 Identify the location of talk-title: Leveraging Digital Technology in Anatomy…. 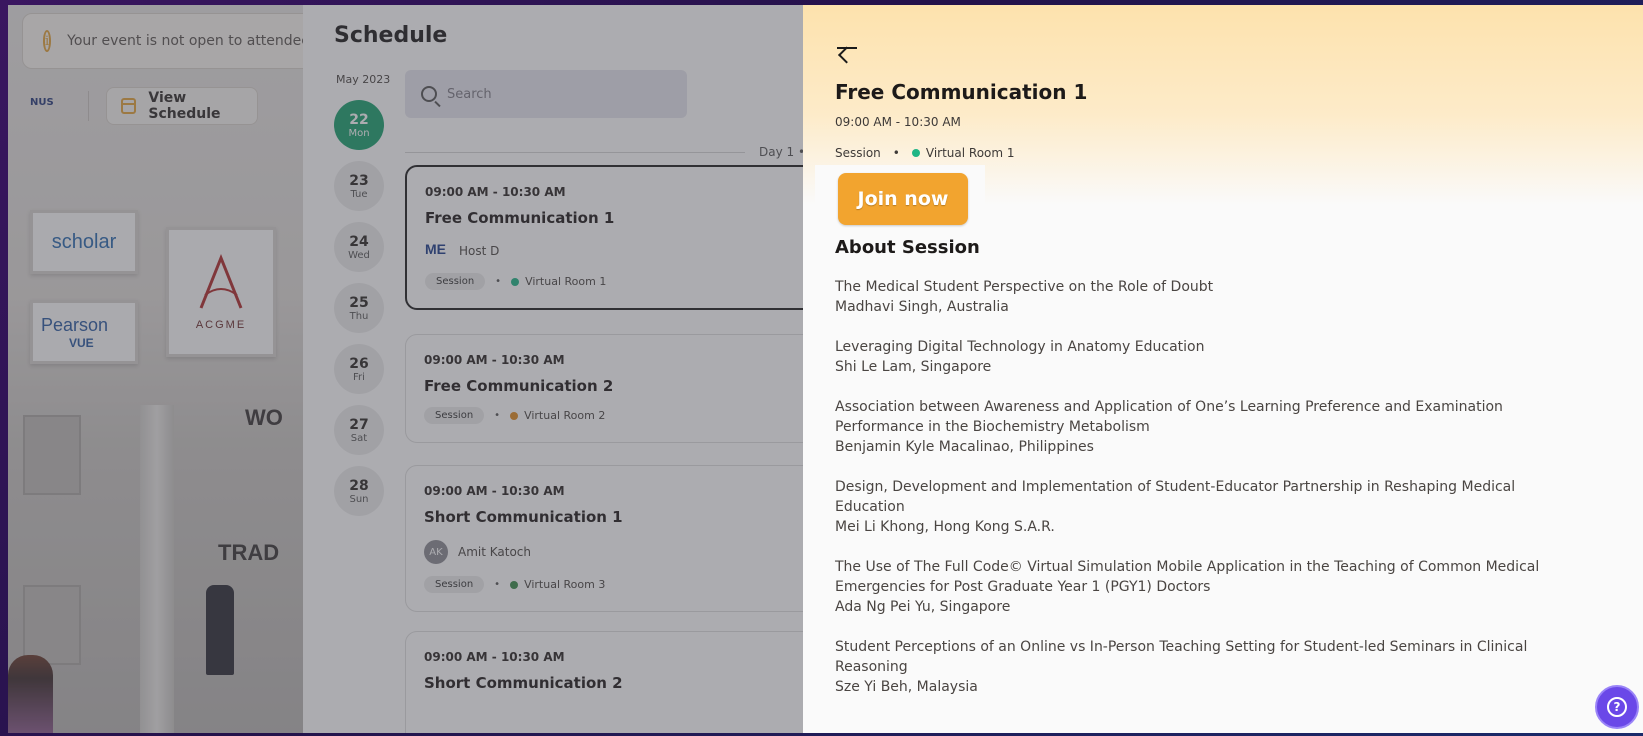
(1020, 347).